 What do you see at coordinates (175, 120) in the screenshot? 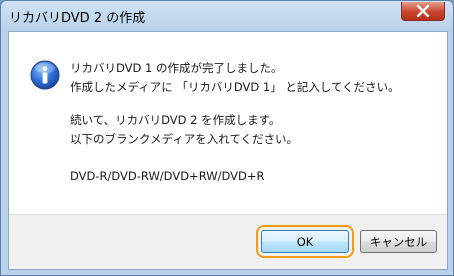
I see `message-line-3: 続いて、リカバリDVD 2 を作成します。` at bounding box center [175, 120].